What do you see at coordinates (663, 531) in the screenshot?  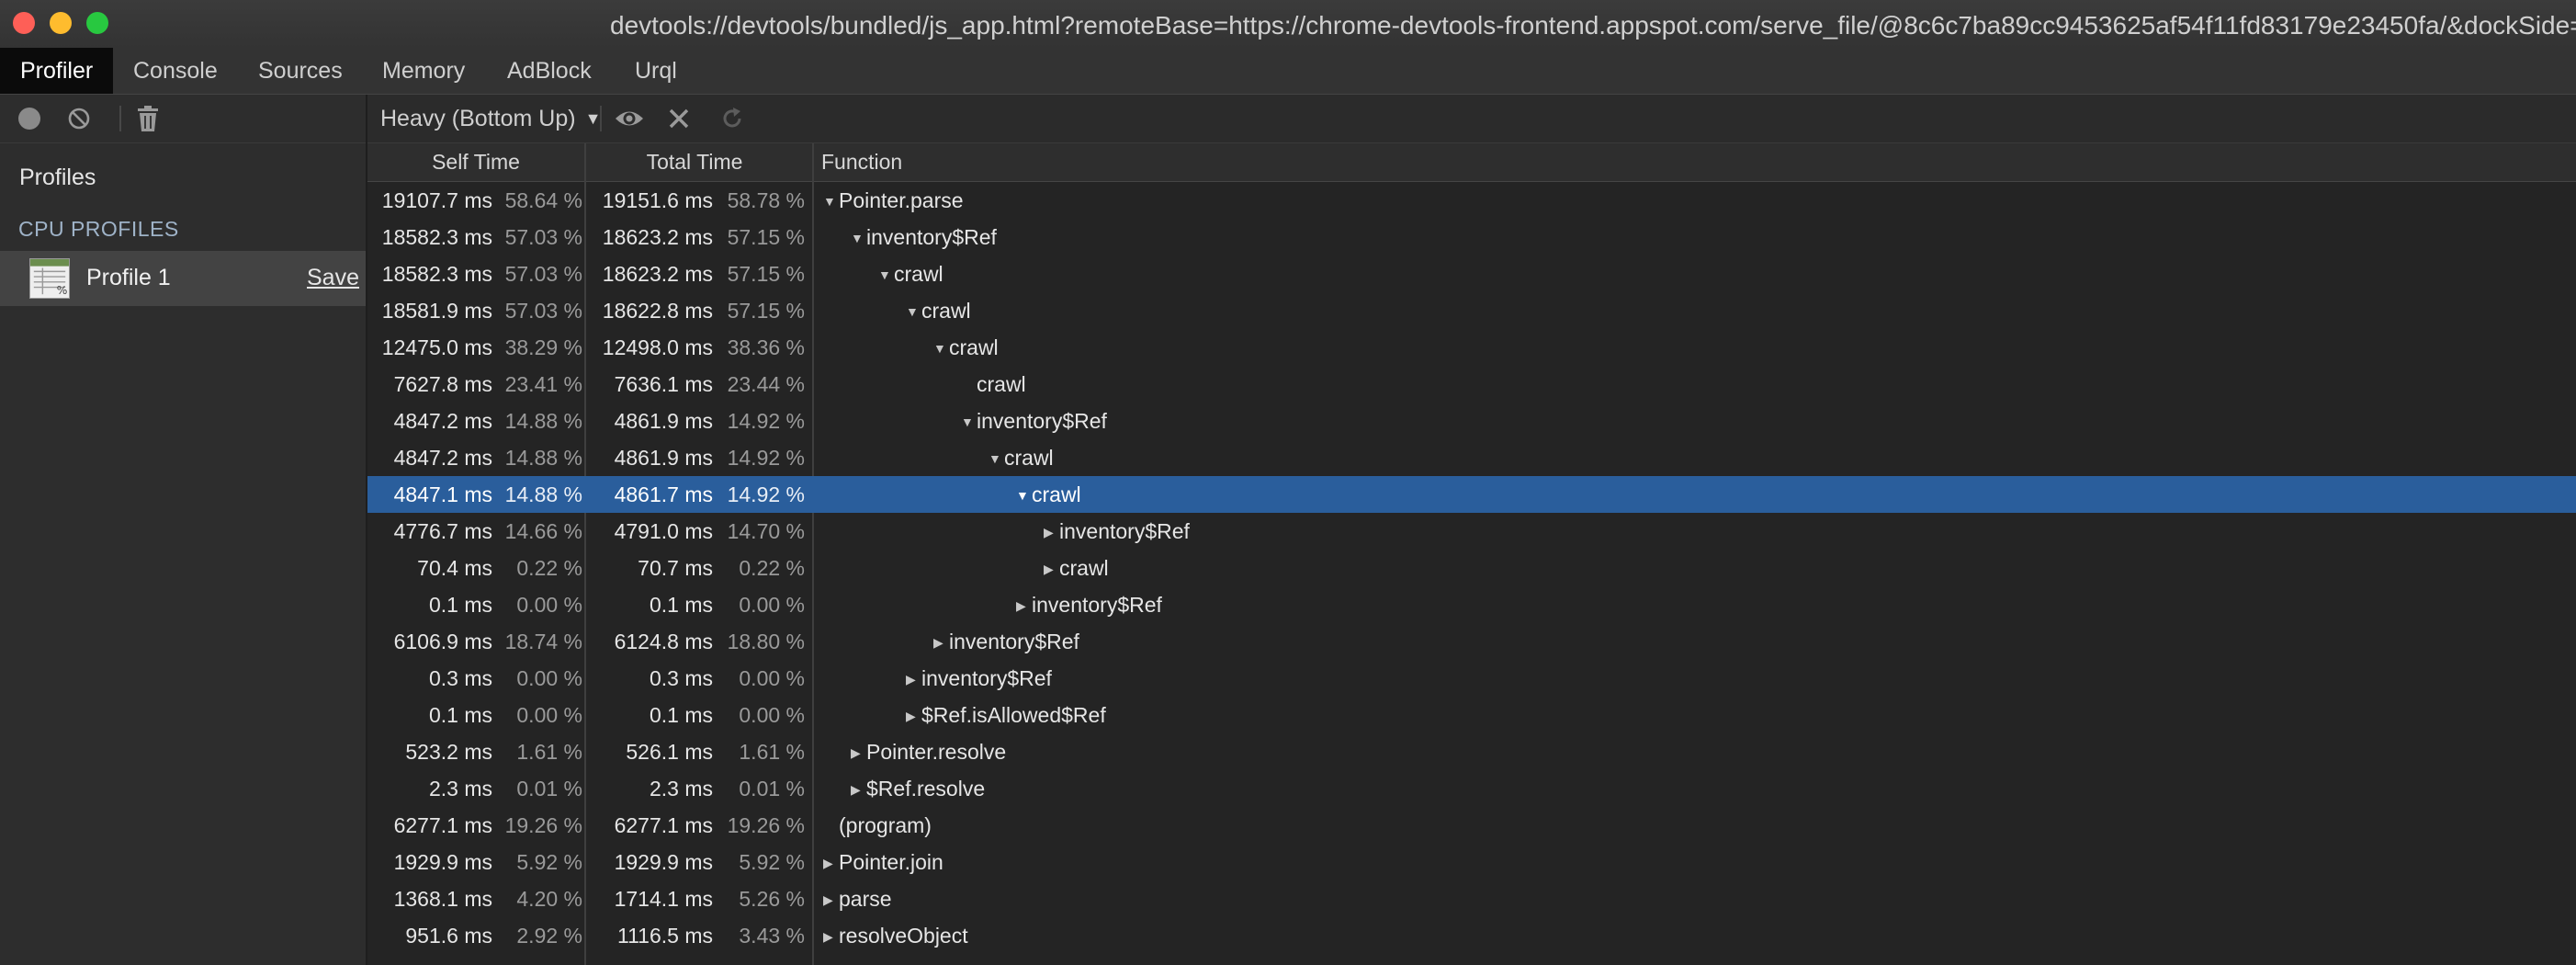 I see `total-time-ms: 4791.0 ms` at bounding box center [663, 531].